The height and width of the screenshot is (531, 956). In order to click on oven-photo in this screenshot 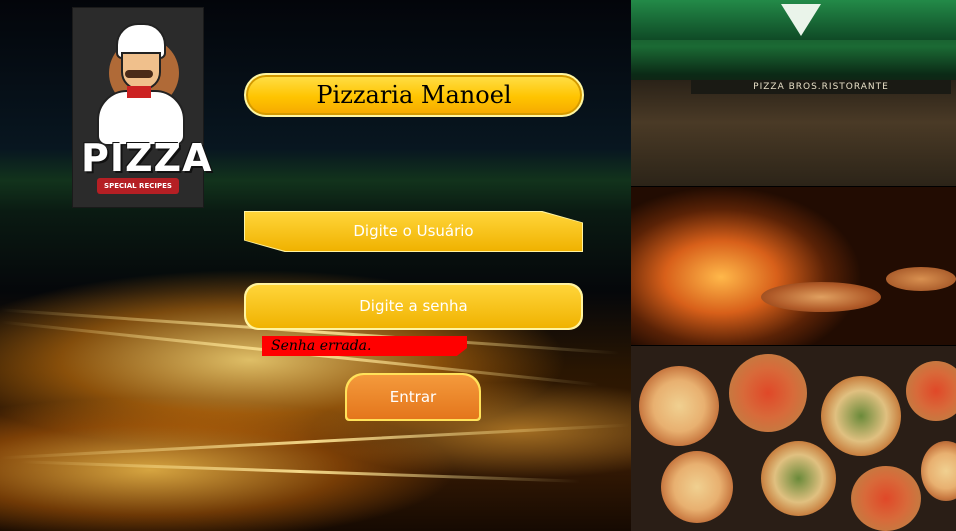, I will do `click(793, 266)`.